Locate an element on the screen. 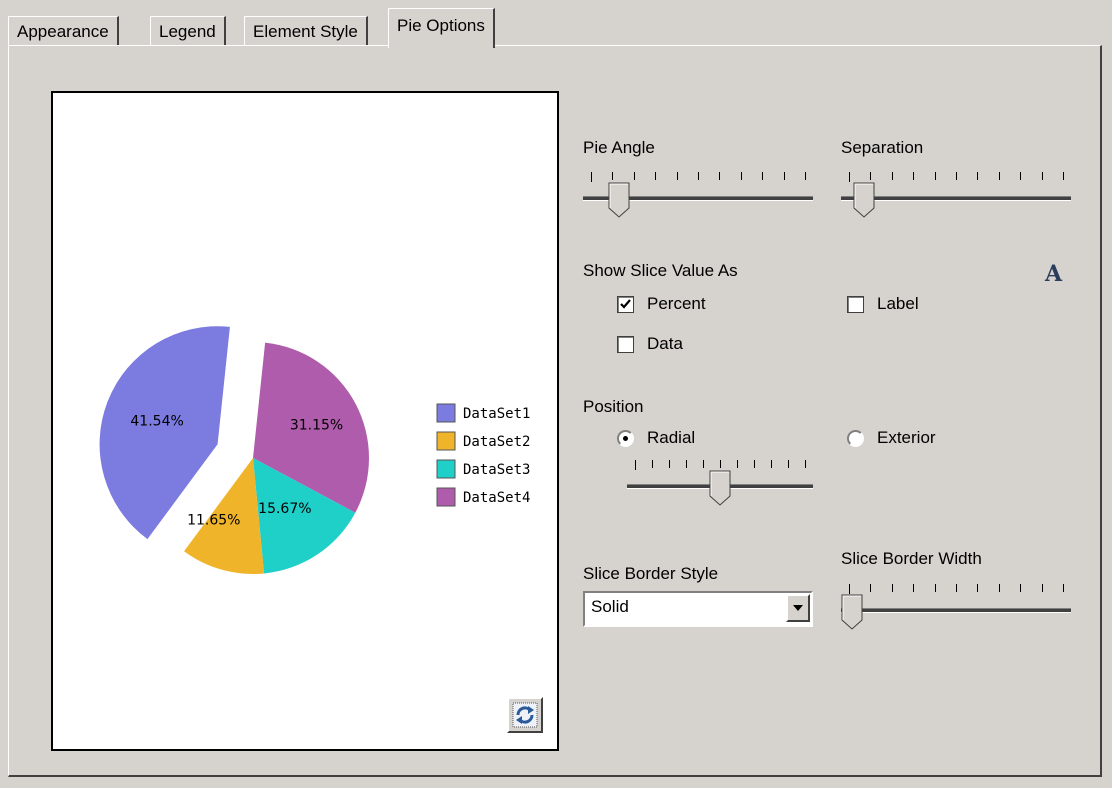 The image size is (1112, 788). legend-item: DataSet3 is located at coordinates (483, 469).